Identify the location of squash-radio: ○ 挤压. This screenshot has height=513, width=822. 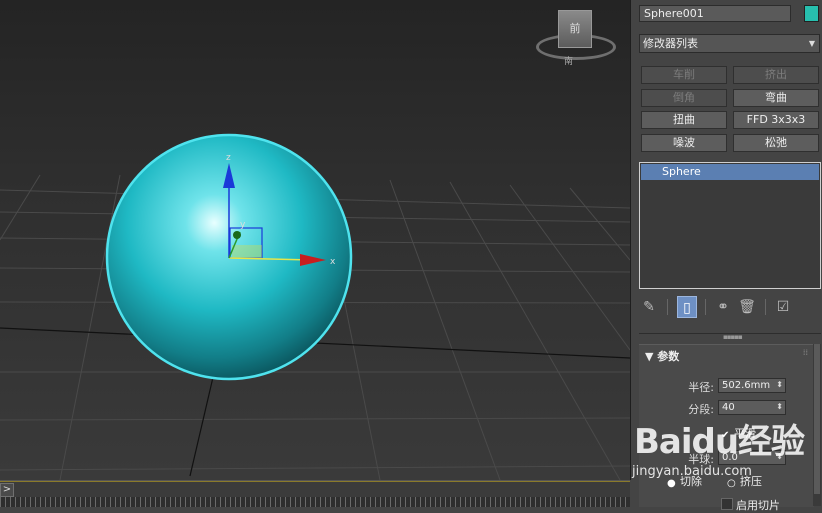
(744, 481).